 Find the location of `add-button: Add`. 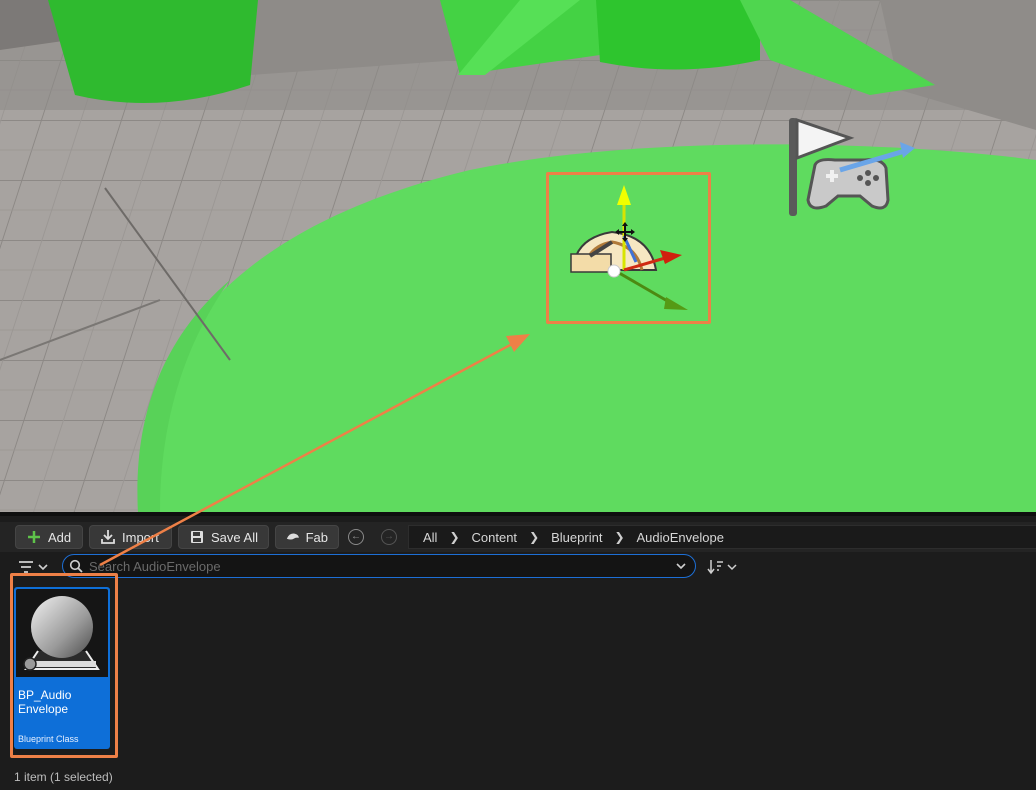

add-button: Add is located at coordinates (49, 537).